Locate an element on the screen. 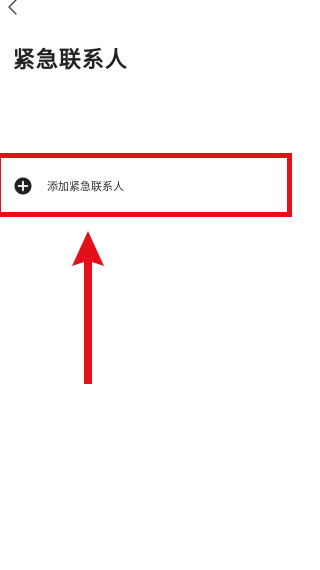  back-button is located at coordinates (13, 9).